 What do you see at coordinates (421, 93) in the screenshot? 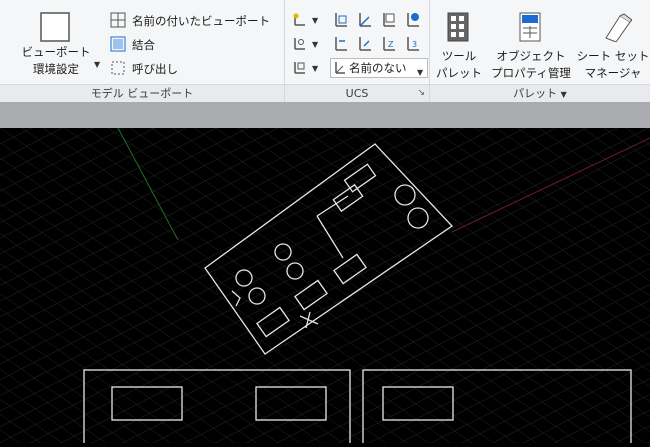
I see `dialog-launcher-icon: ↘` at bounding box center [421, 93].